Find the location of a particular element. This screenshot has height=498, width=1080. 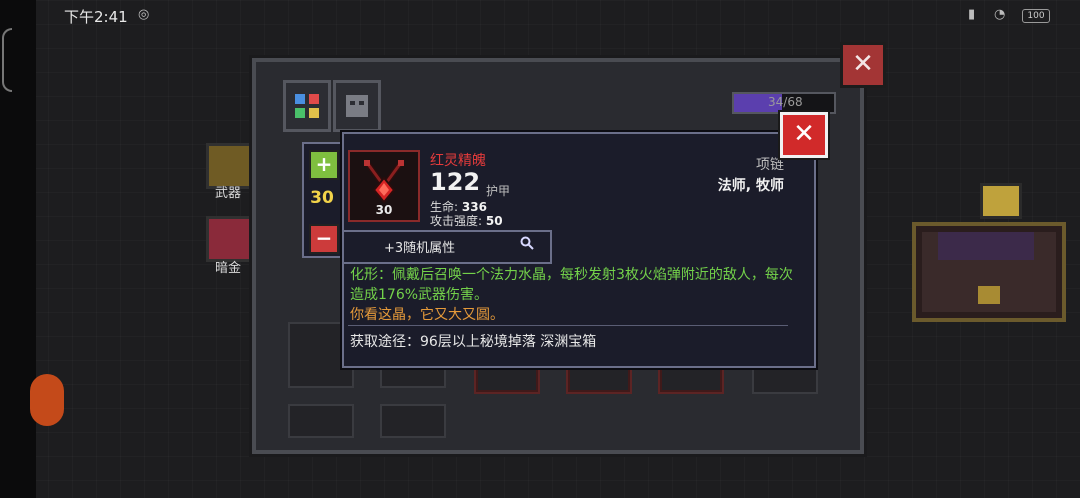

item-name: 红灵精魄 is located at coordinates (458, 161).